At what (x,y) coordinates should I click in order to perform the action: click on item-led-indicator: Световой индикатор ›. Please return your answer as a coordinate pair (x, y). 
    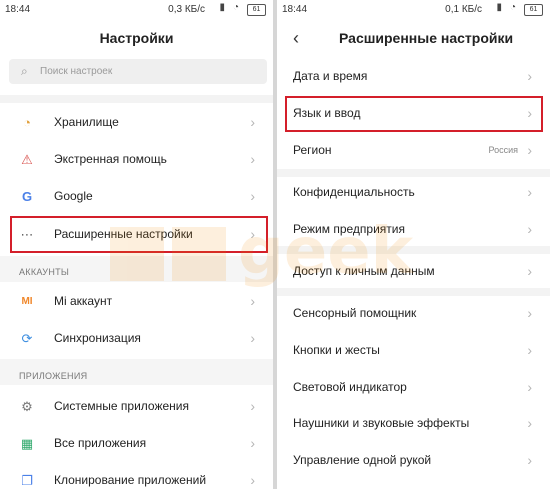
    Looking at the image, I should click on (413, 387).